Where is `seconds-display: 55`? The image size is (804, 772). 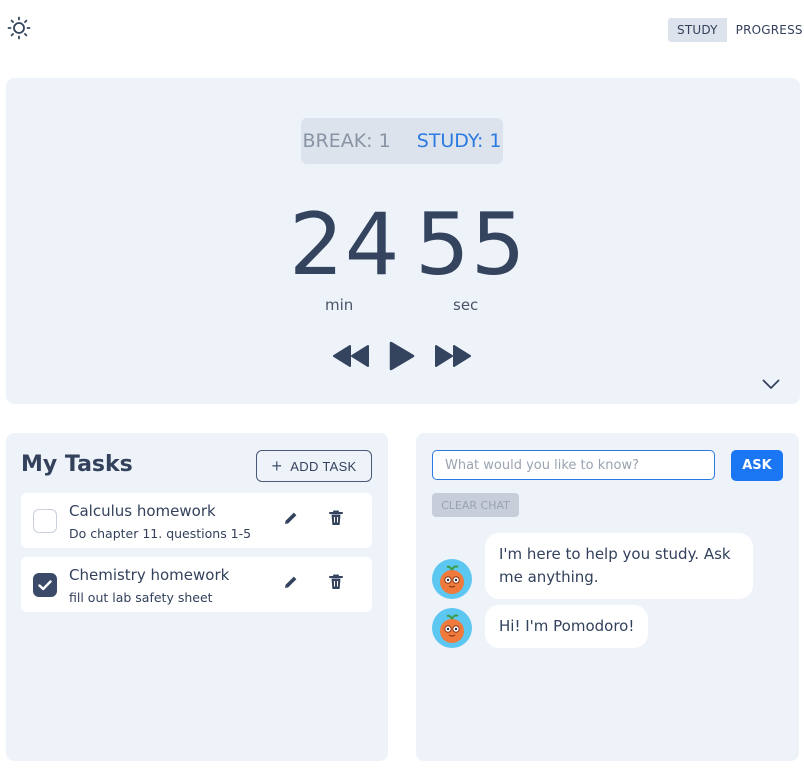
seconds-display: 55 is located at coordinates (471, 245).